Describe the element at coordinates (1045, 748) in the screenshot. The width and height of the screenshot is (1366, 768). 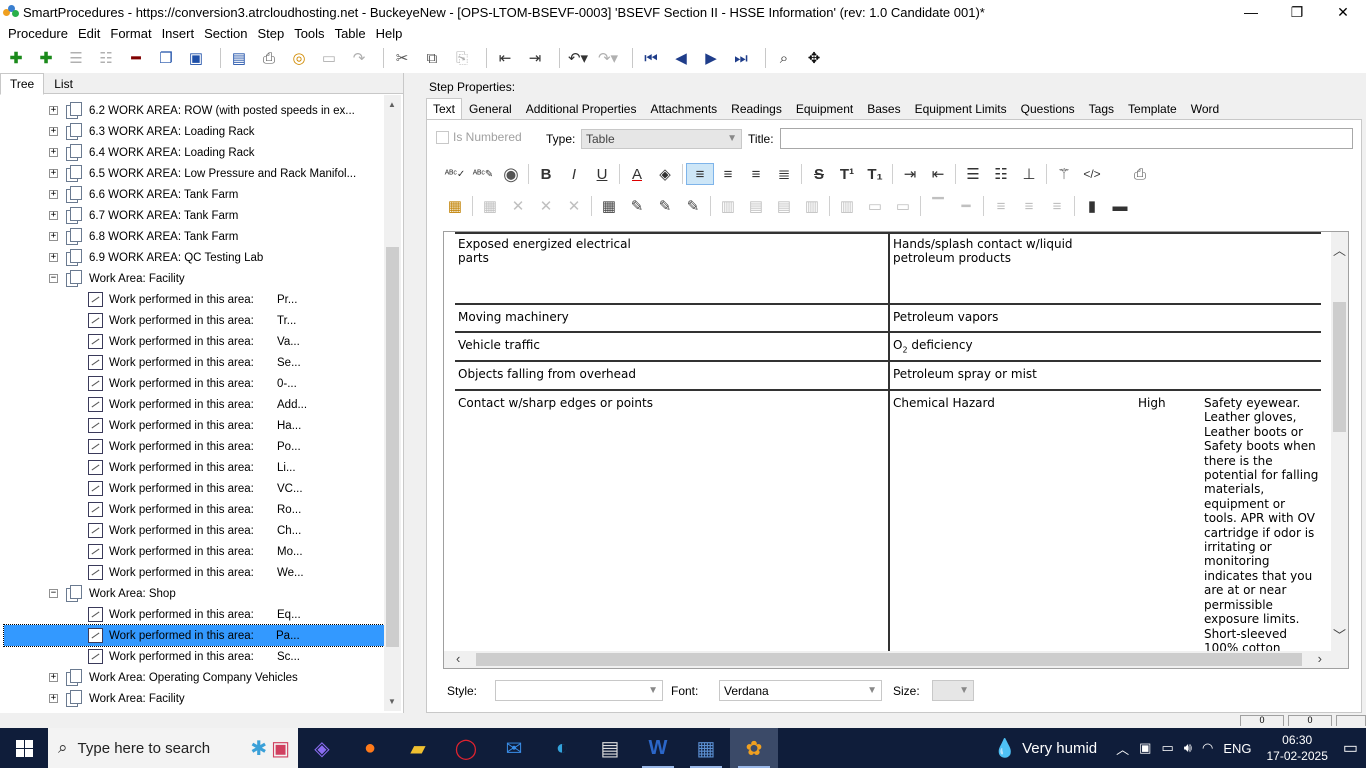
I see `weather-widget: 💧 Very humid` at that location.